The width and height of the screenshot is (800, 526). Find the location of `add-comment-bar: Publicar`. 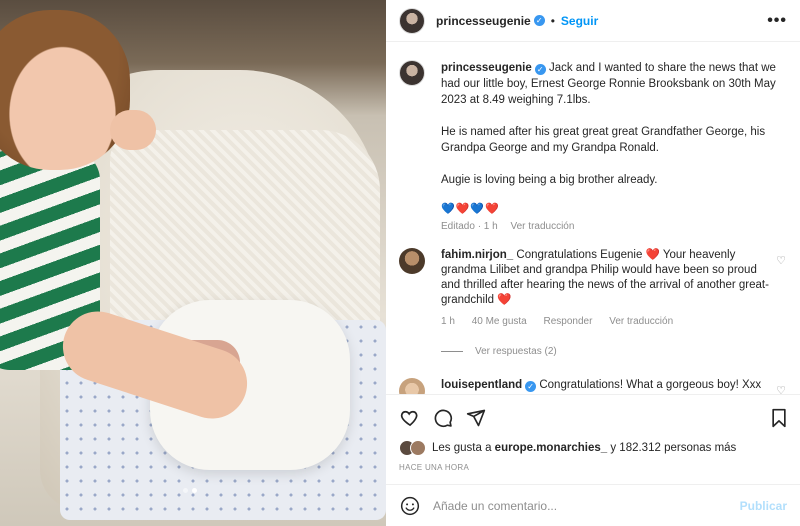

add-comment-bar: Publicar is located at coordinates (593, 505).